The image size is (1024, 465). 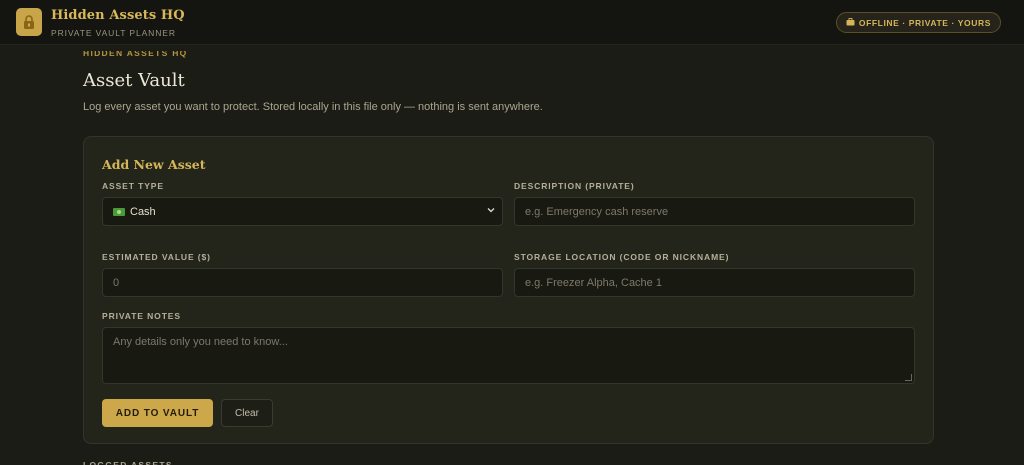 What do you see at coordinates (714, 282) in the screenshot?
I see `storage-location-input: e.g. Freezer Alpha, Cache 1` at bounding box center [714, 282].